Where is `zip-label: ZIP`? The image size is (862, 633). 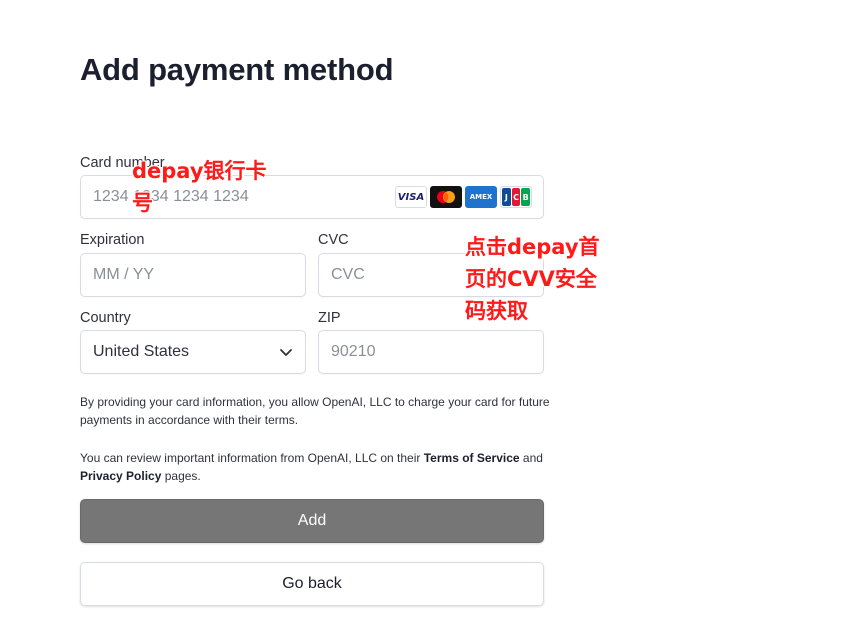
zip-label: ZIP is located at coordinates (329, 318).